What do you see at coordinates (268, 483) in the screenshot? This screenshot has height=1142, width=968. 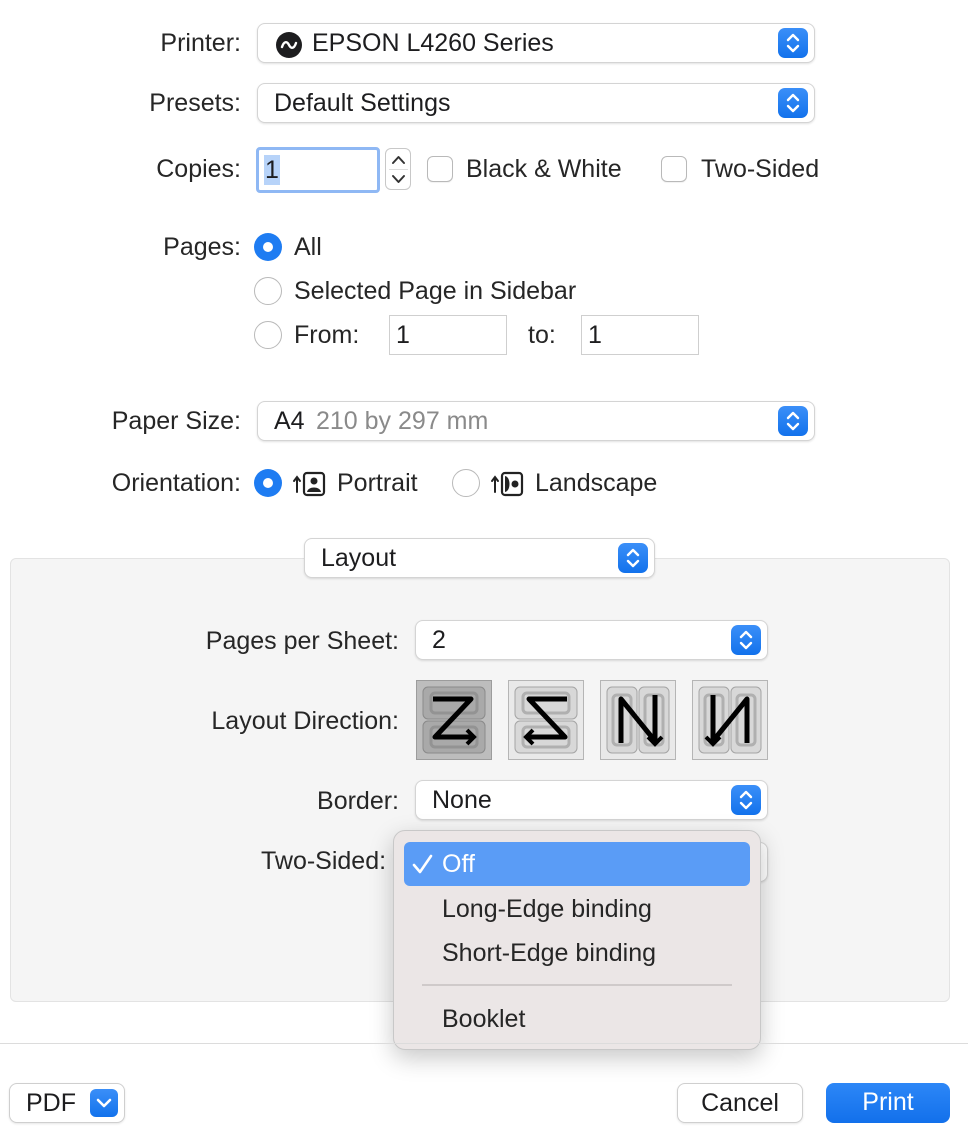 I see `portrait-radio` at bounding box center [268, 483].